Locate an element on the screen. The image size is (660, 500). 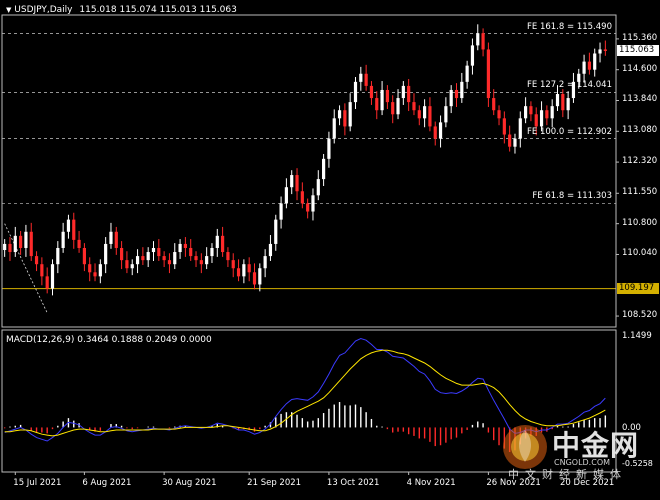
brand-tagline: 中文财经新媒体 is located at coordinates (567, 474).